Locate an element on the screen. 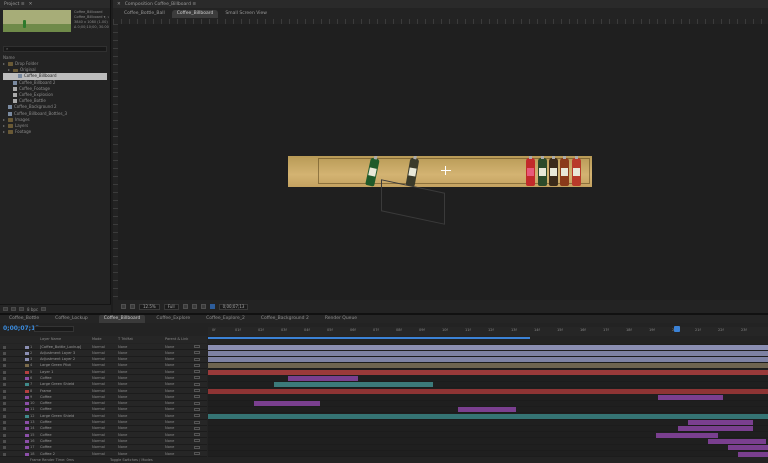  column-name-header: Name is located at coordinates (9, 57).